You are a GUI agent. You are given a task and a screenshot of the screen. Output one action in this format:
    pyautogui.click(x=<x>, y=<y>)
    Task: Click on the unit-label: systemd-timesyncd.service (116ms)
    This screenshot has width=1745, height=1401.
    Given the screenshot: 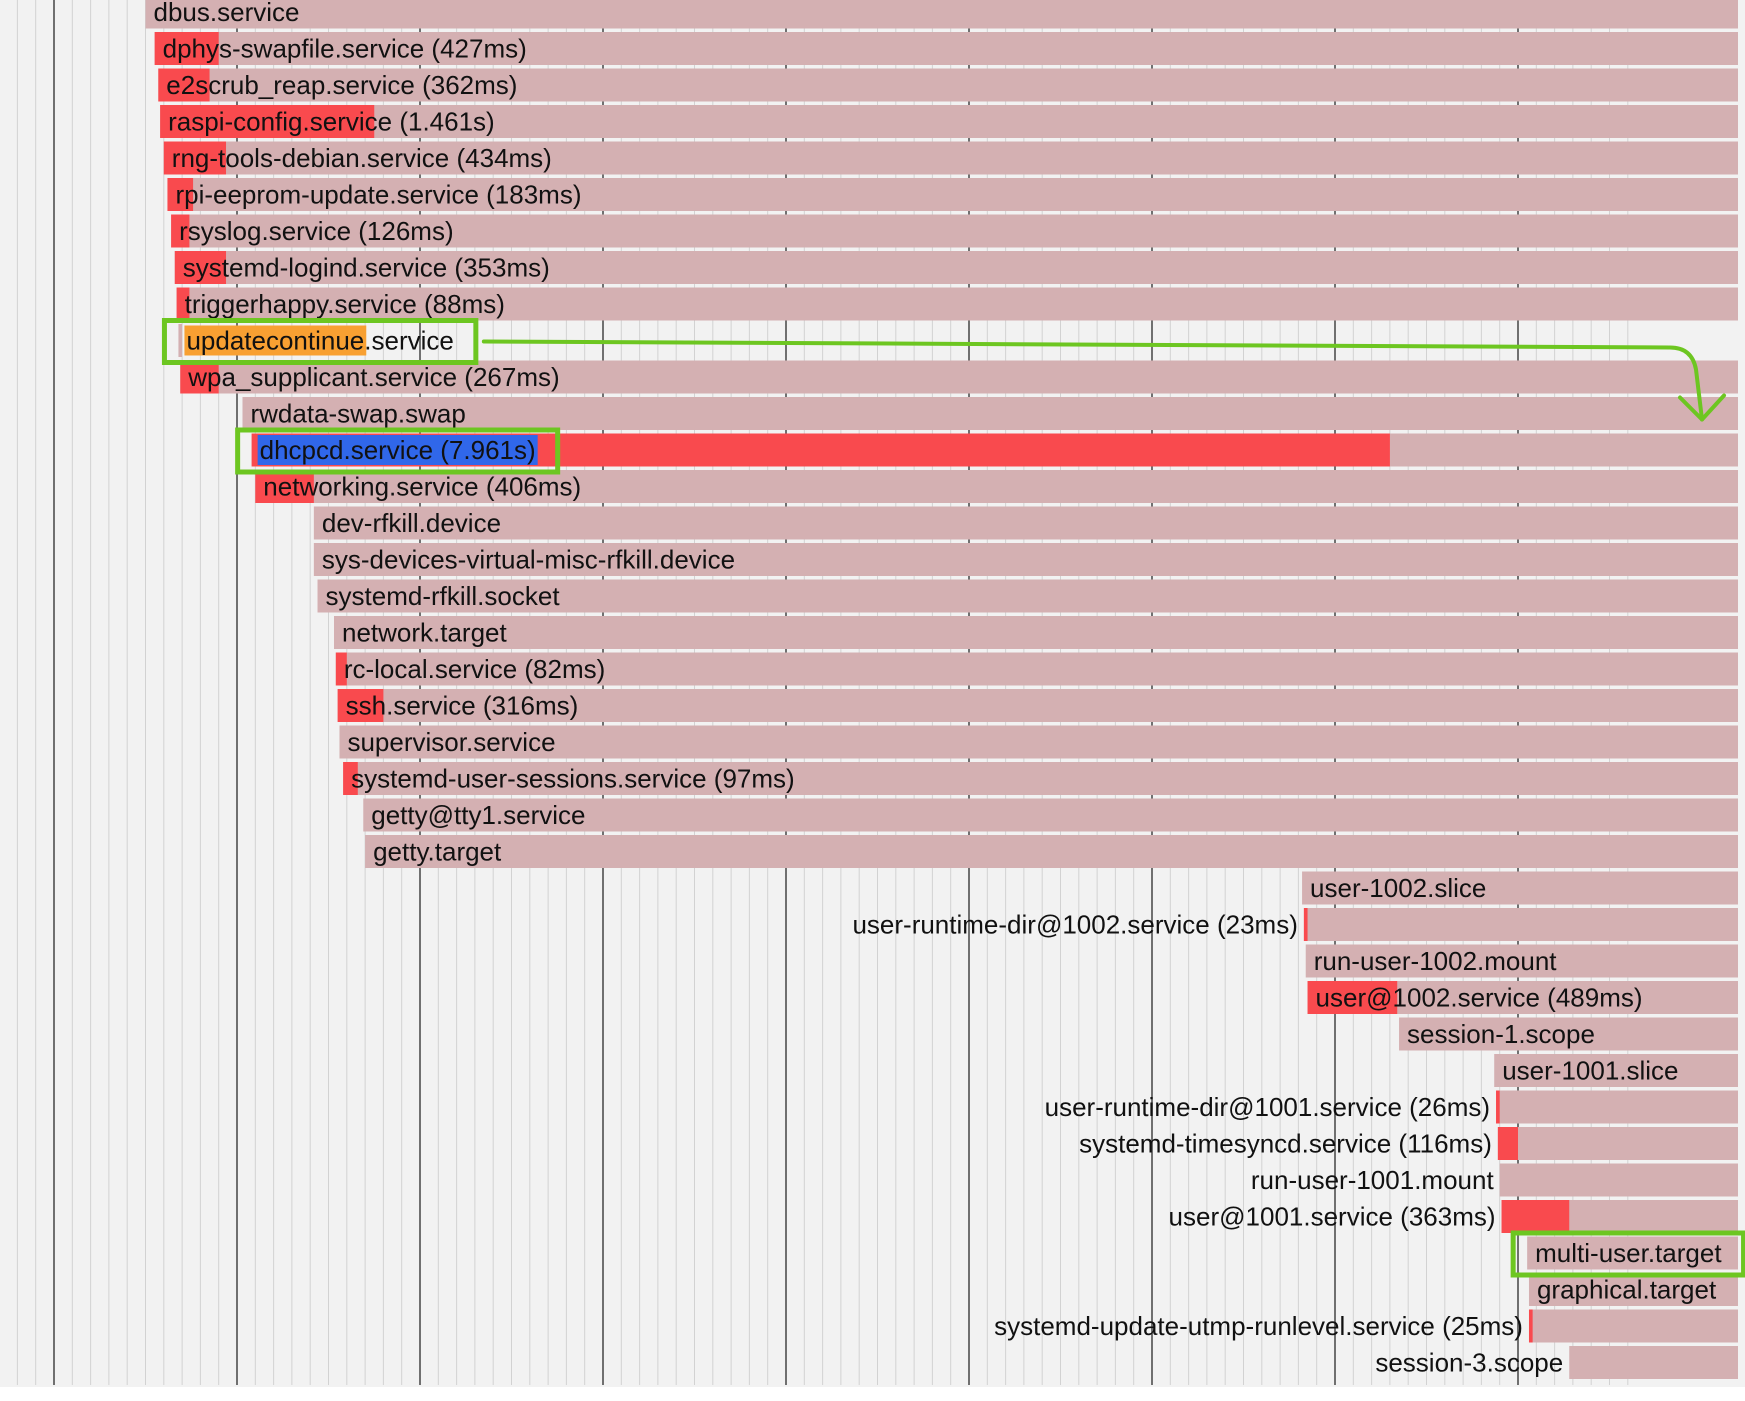 What is the action you would take?
    pyautogui.click(x=1285, y=1144)
    